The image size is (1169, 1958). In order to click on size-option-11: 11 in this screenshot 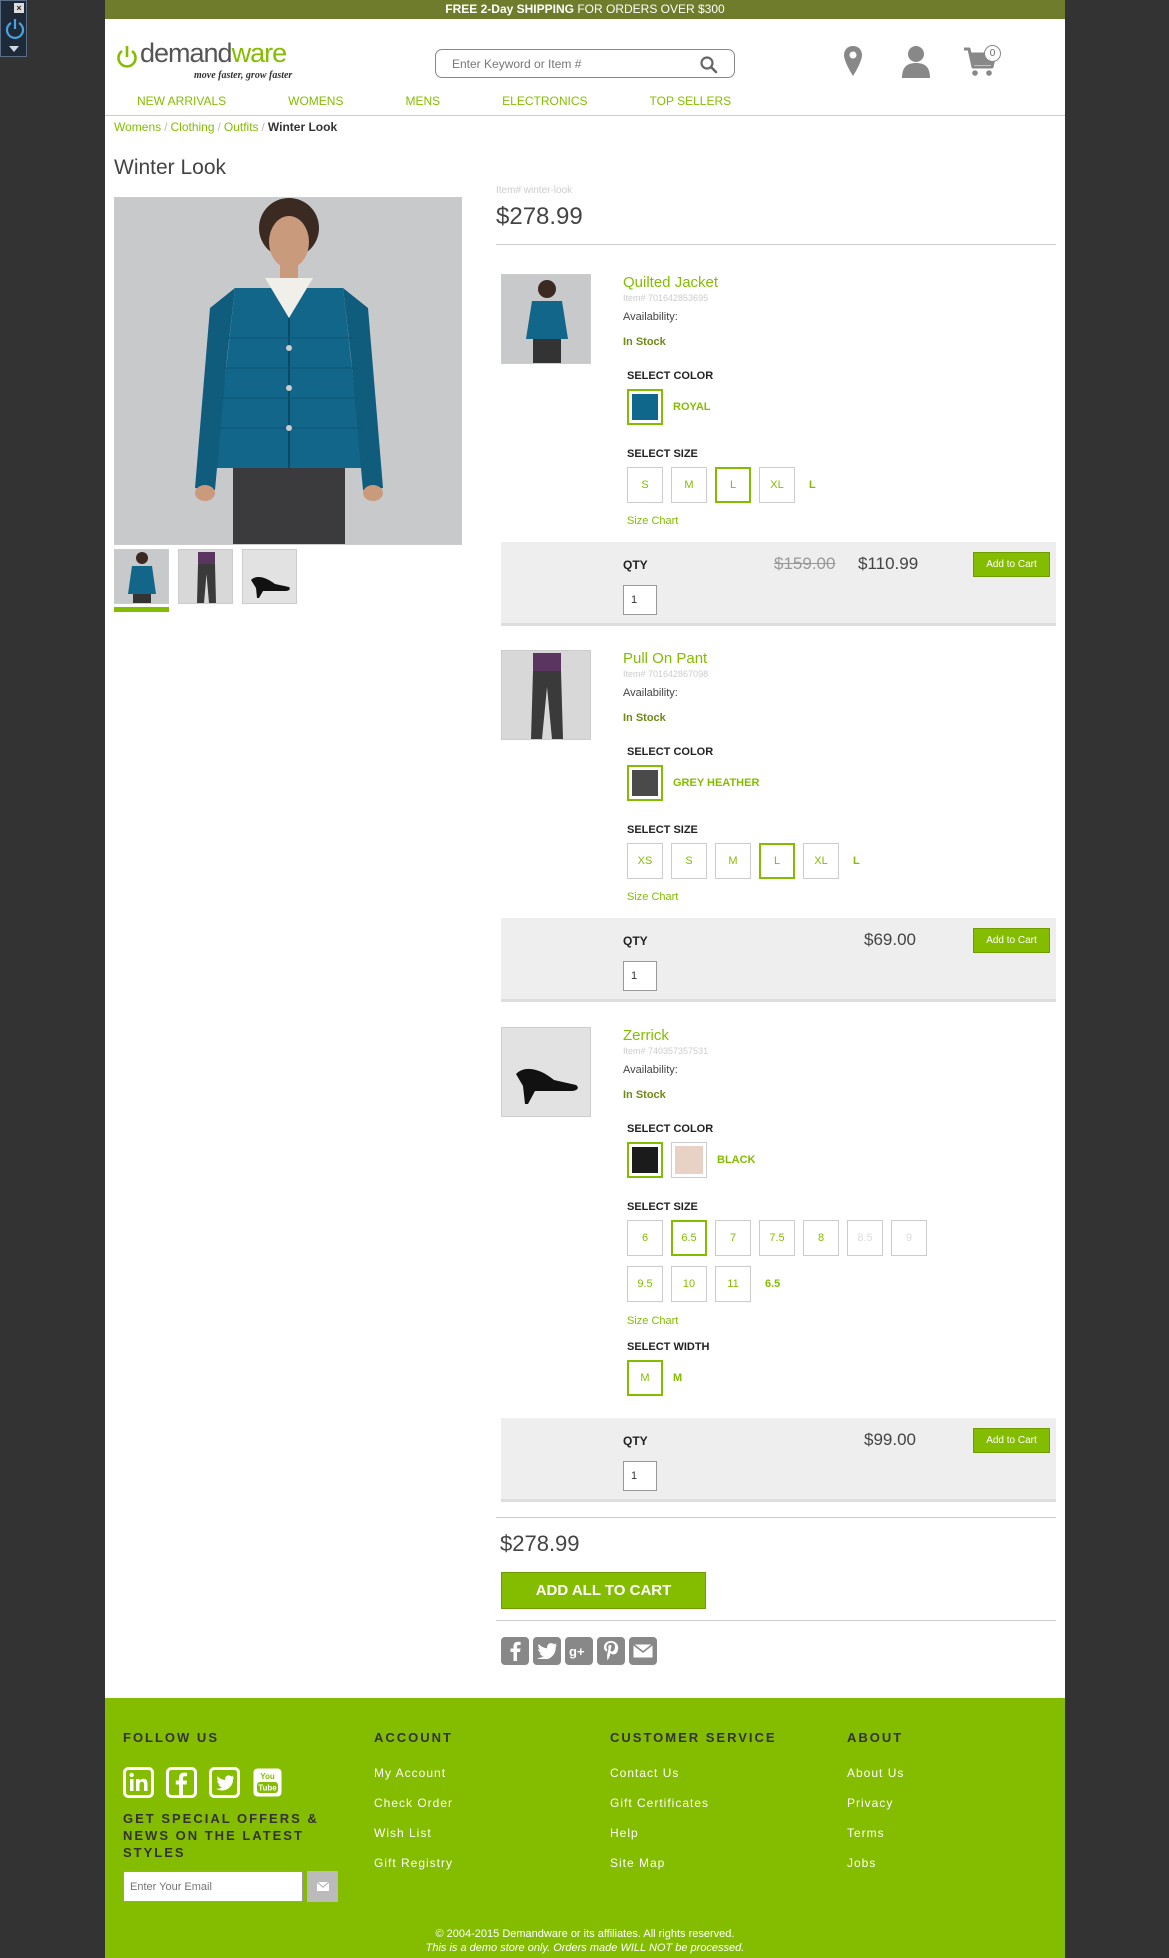, I will do `click(733, 1284)`.